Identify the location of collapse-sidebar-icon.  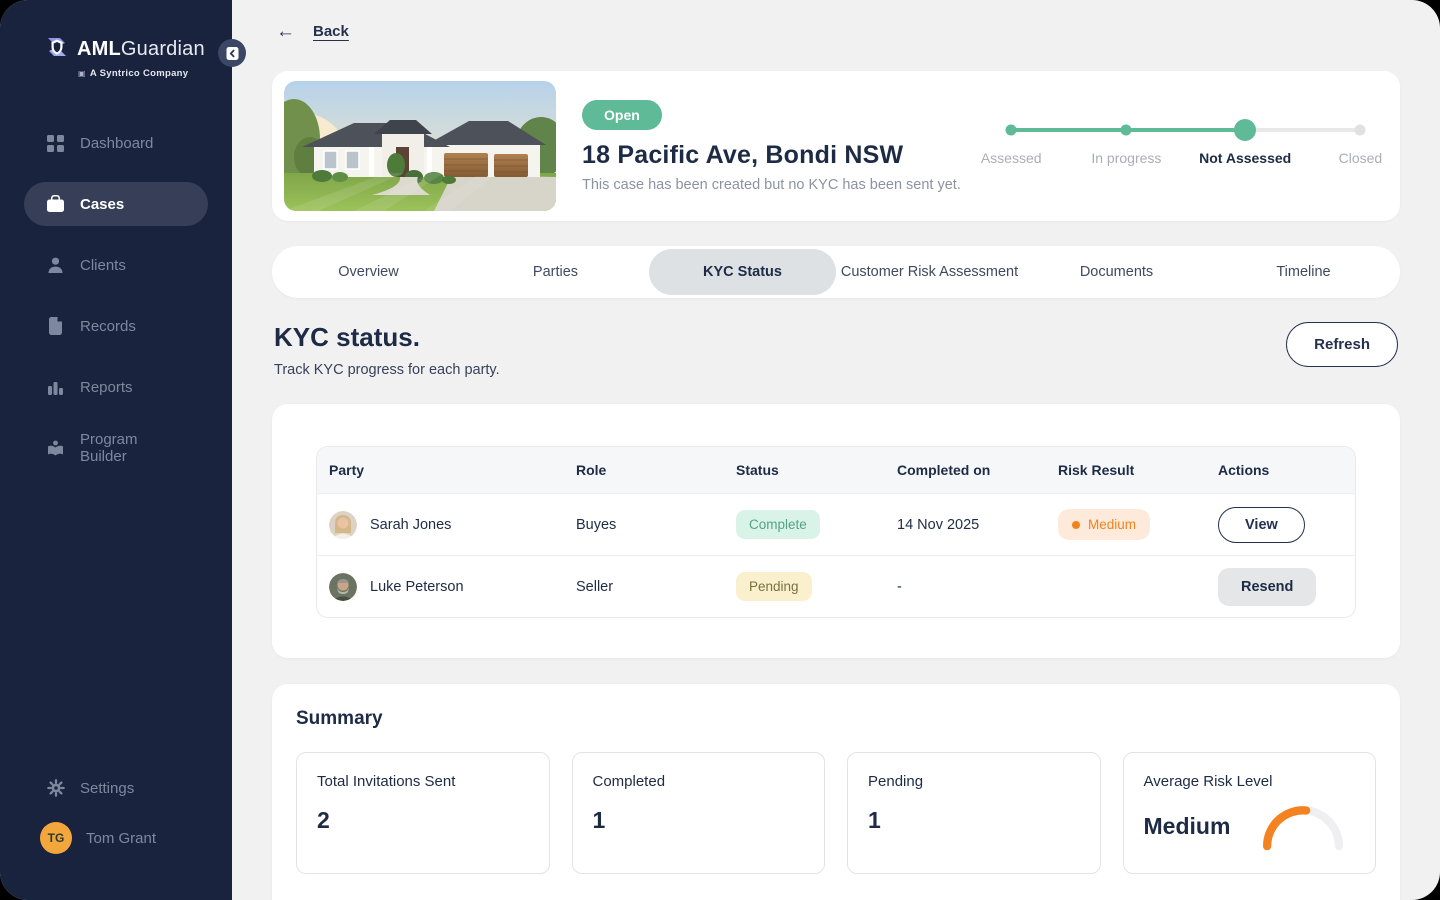
(232, 53).